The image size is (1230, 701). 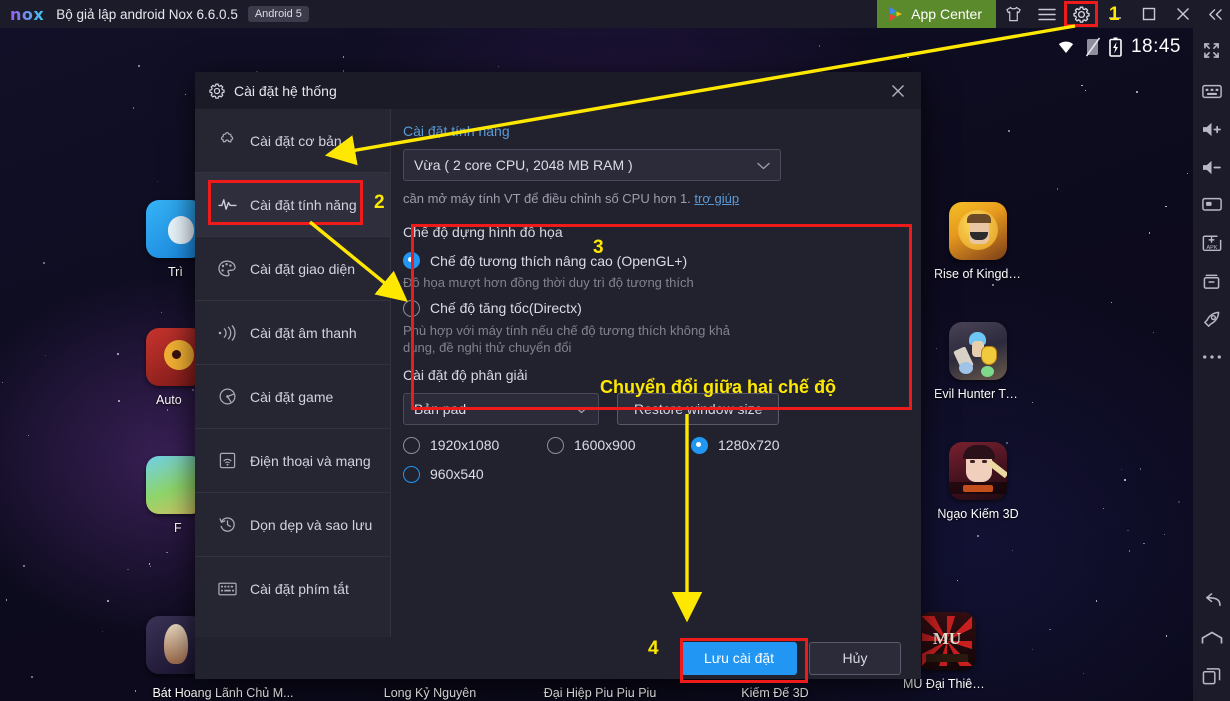 What do you see at coordinates (1093, 47) in the screenshot?
I see `android-status-bar: 18:45` at bounding box center [1093, 47].